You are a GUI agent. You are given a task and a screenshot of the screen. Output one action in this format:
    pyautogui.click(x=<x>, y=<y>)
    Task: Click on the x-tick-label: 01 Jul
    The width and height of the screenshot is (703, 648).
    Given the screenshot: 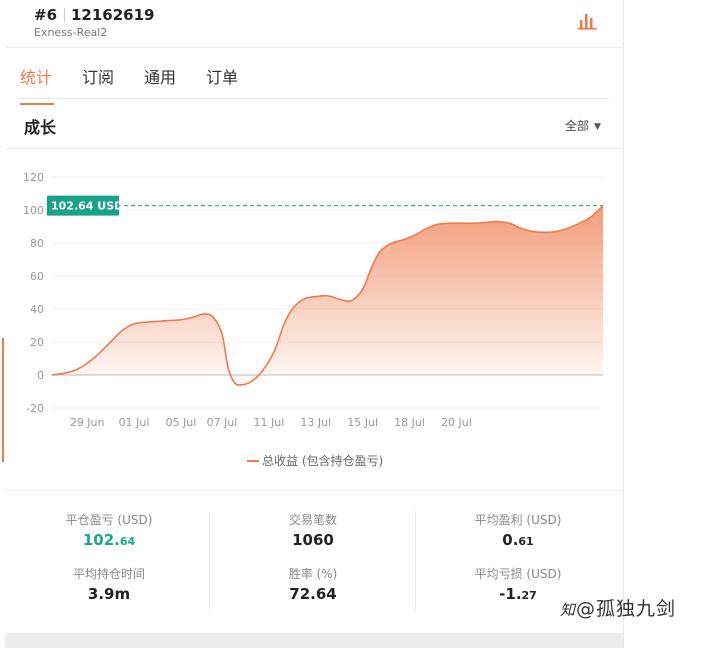 What is the action you would take?
    pyautogui.click(x=134, y=422)
    